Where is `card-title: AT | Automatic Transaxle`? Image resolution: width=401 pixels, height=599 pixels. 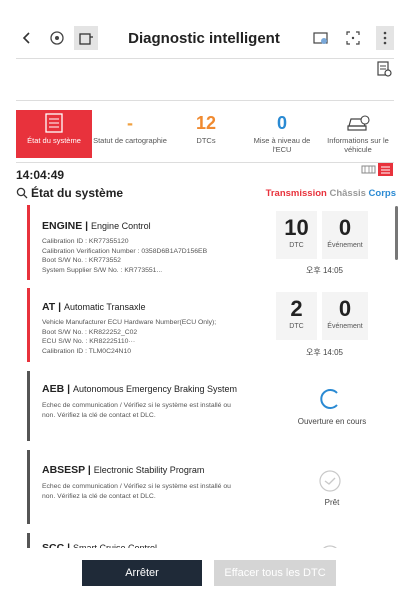
card-title: AT | Automatic Transaxle is located at coordinates (94, 307).